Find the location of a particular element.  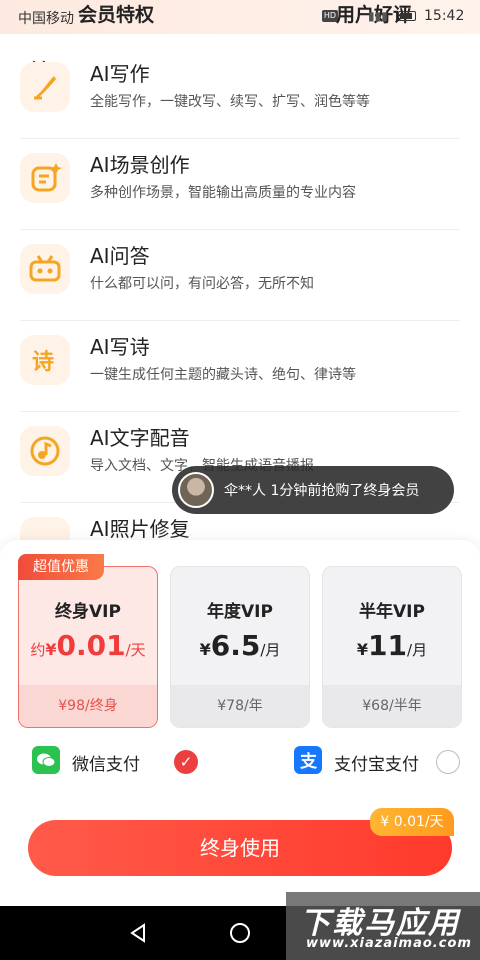

plan-half-year: 半年VIP ¥11/月 ¥68/半年 is located at coordinates (392, 647).